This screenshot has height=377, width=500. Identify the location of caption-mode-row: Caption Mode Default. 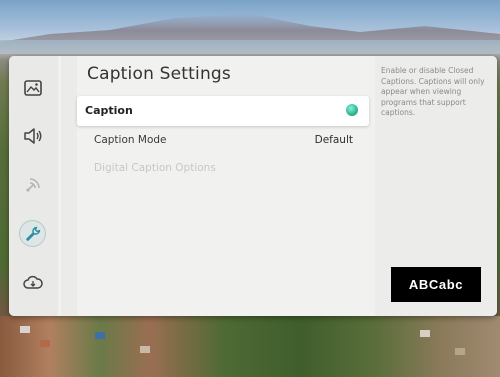
(223, 141).